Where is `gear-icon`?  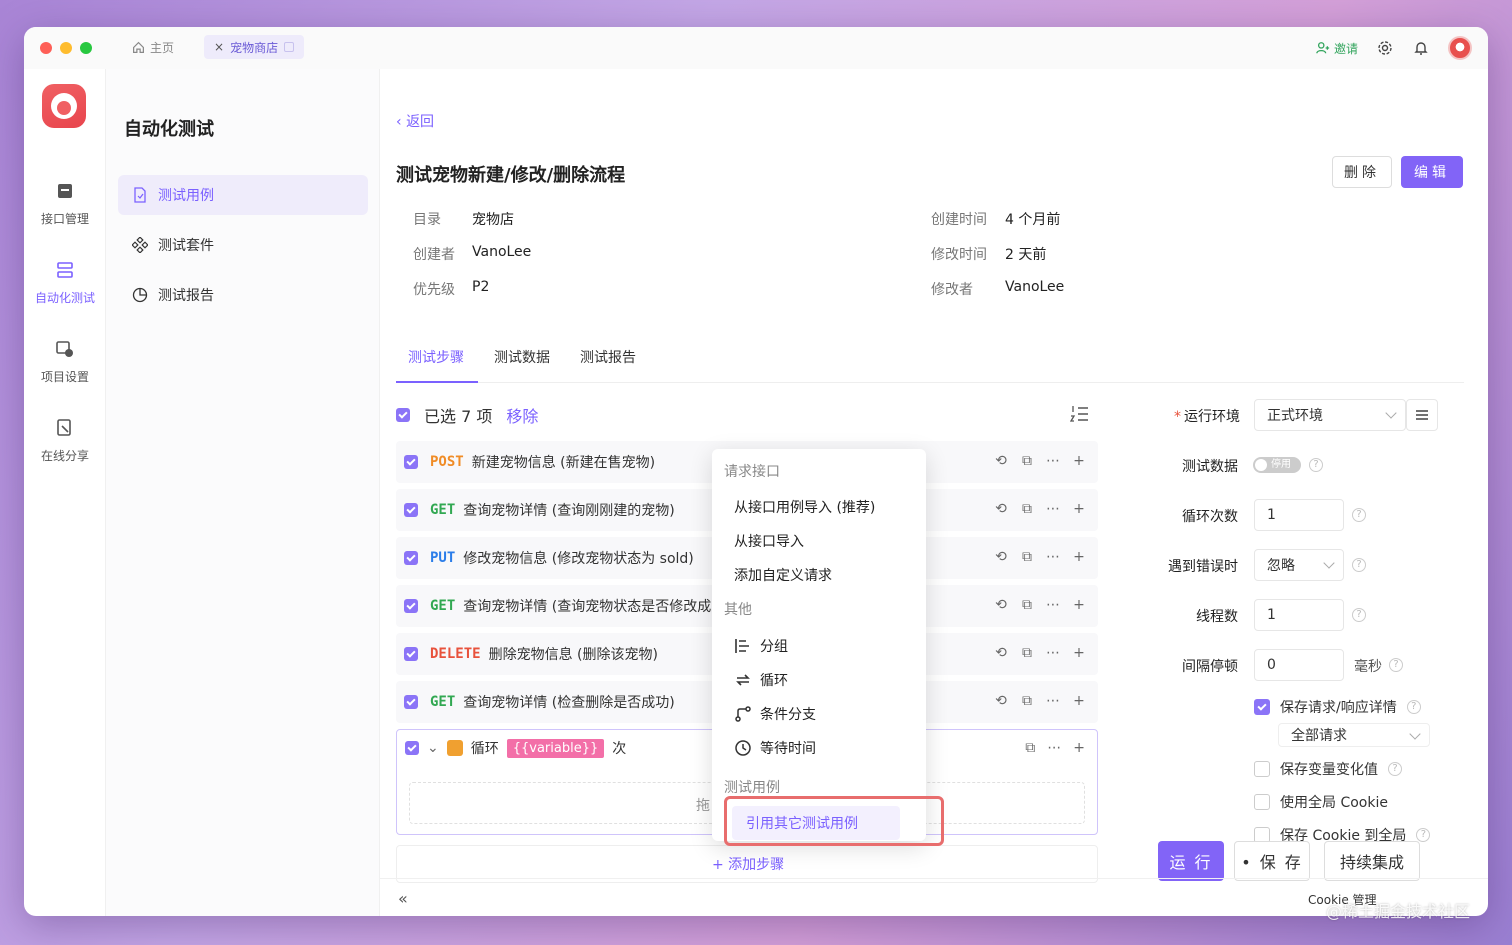
gear-icon is located at coordinates (1385, 48).